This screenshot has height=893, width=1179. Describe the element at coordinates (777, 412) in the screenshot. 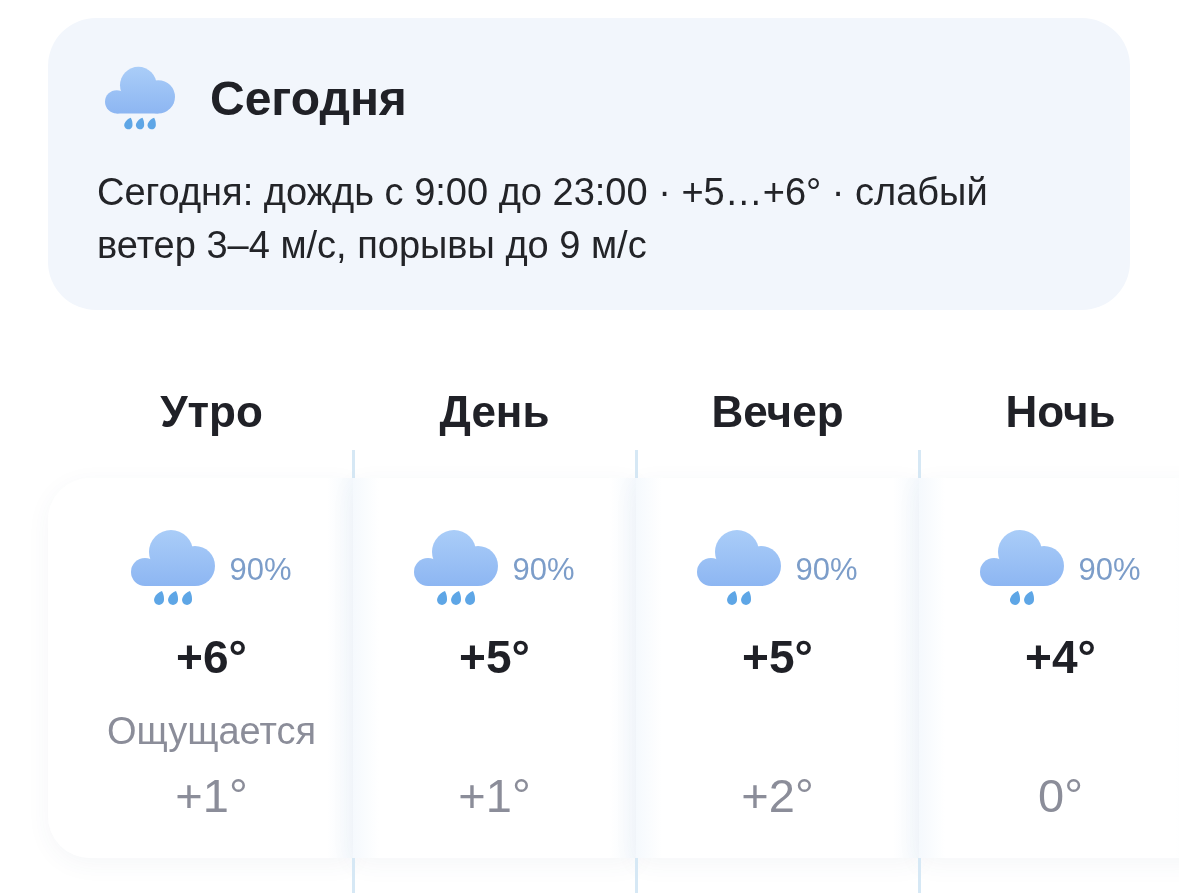

I see `period-title: Вечер` at that location.